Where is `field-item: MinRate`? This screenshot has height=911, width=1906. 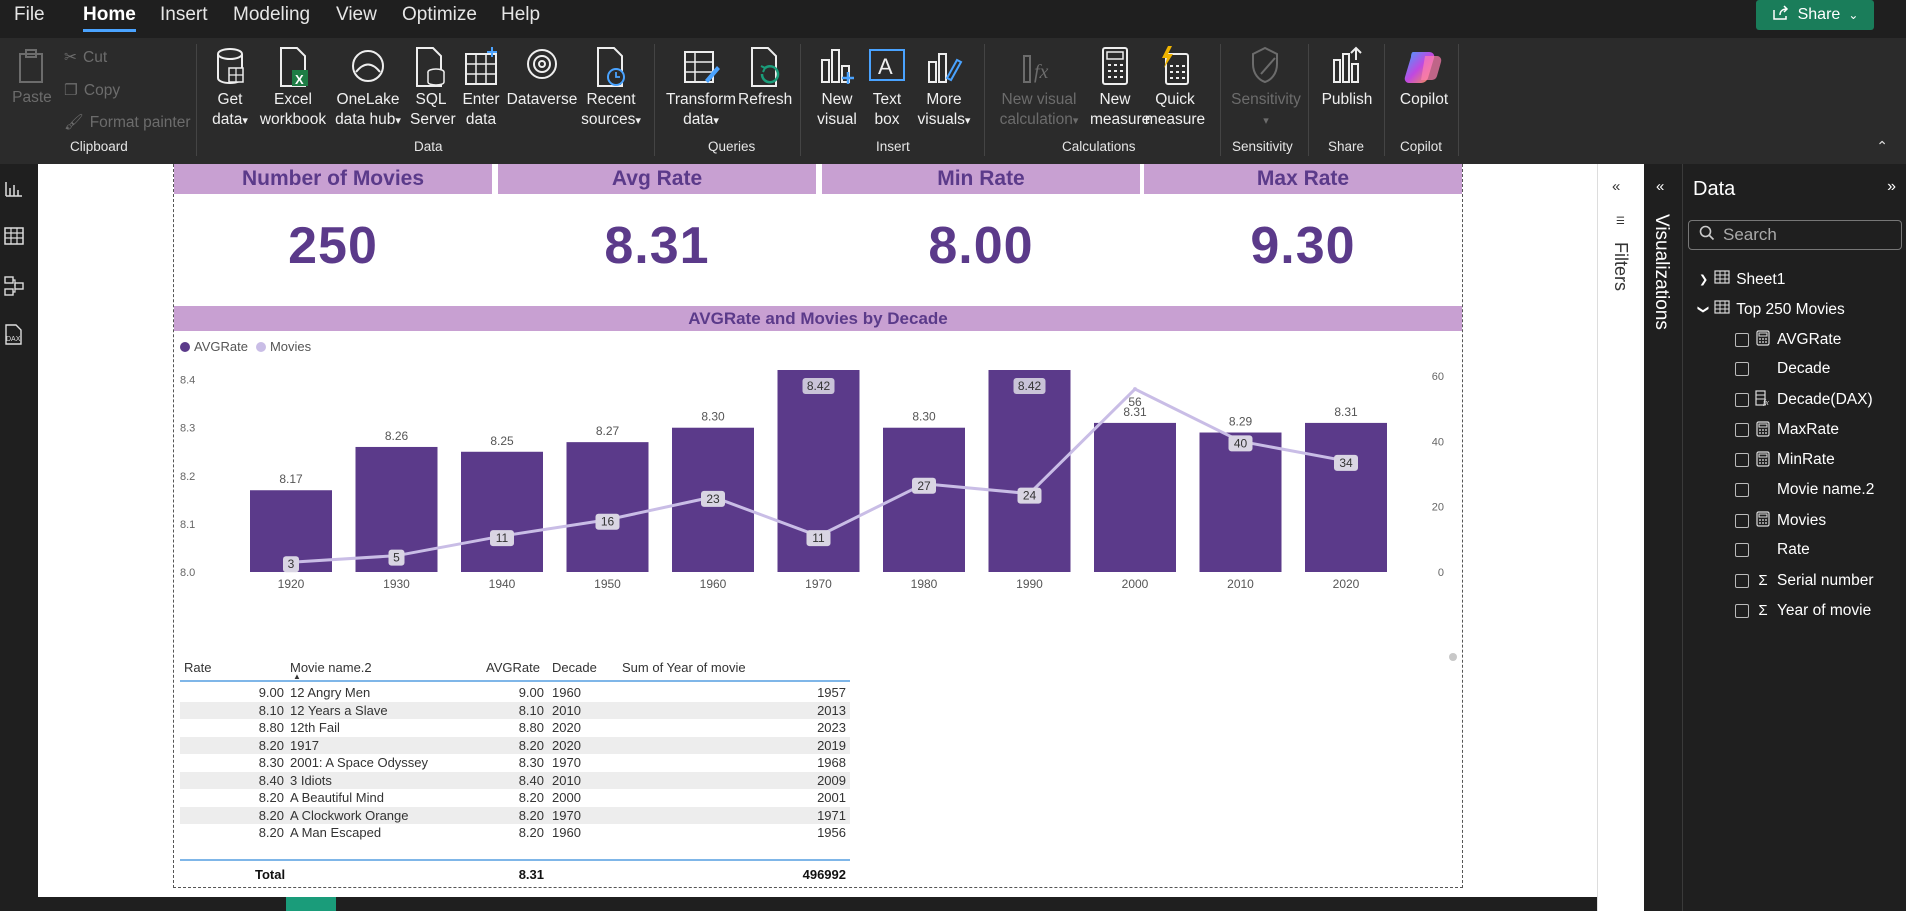 field-item: MinRate is located at coordinates (1785, 460).